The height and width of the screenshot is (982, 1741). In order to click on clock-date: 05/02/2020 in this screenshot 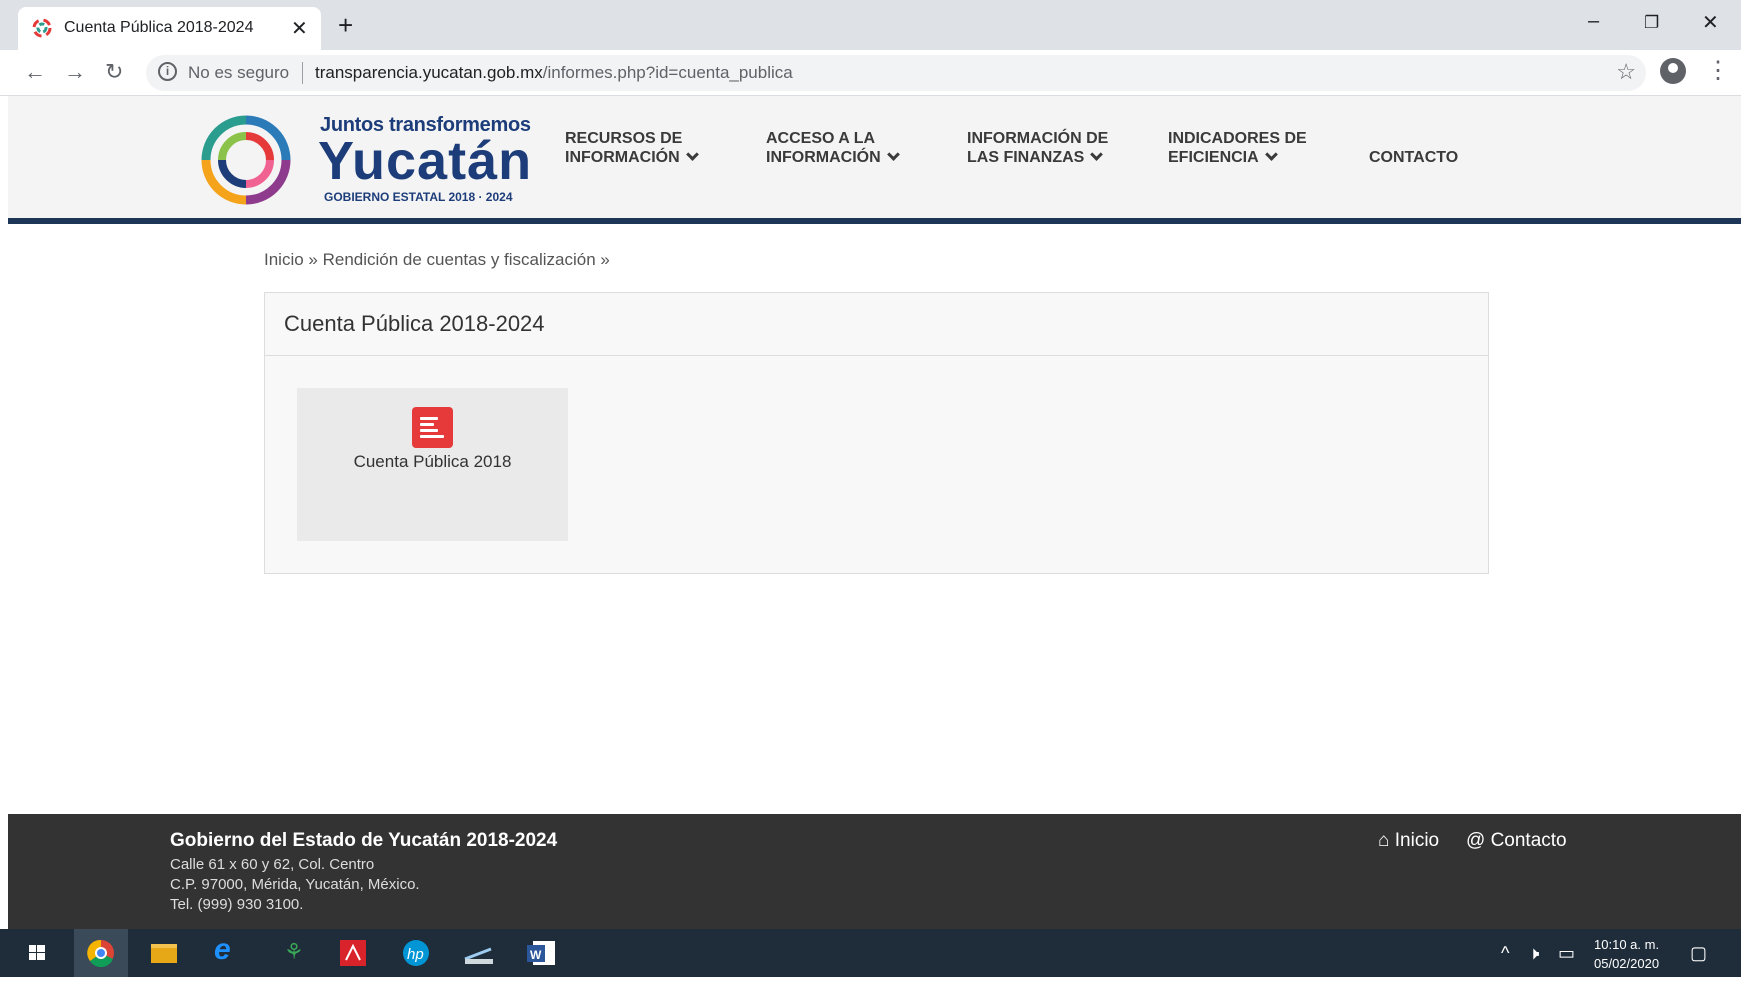, I will do `click(1627, 963)`.